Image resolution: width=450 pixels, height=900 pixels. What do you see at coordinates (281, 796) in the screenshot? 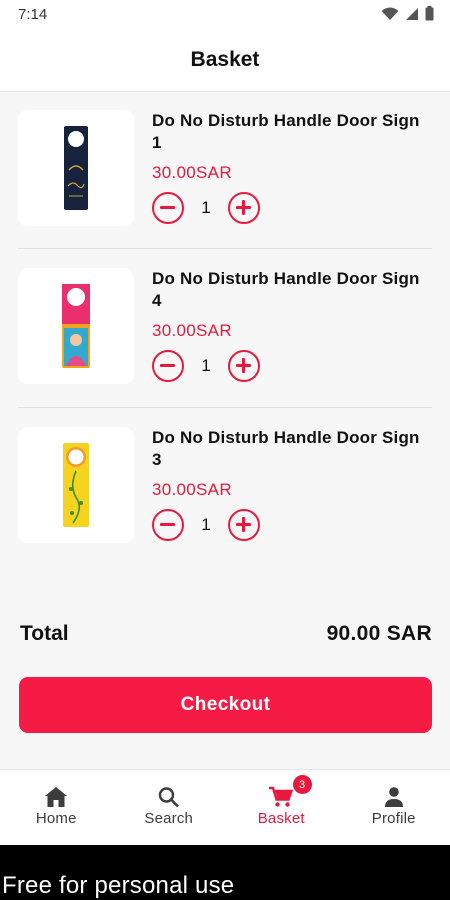
I see `cart-icon` at bounding box center [281, 796].